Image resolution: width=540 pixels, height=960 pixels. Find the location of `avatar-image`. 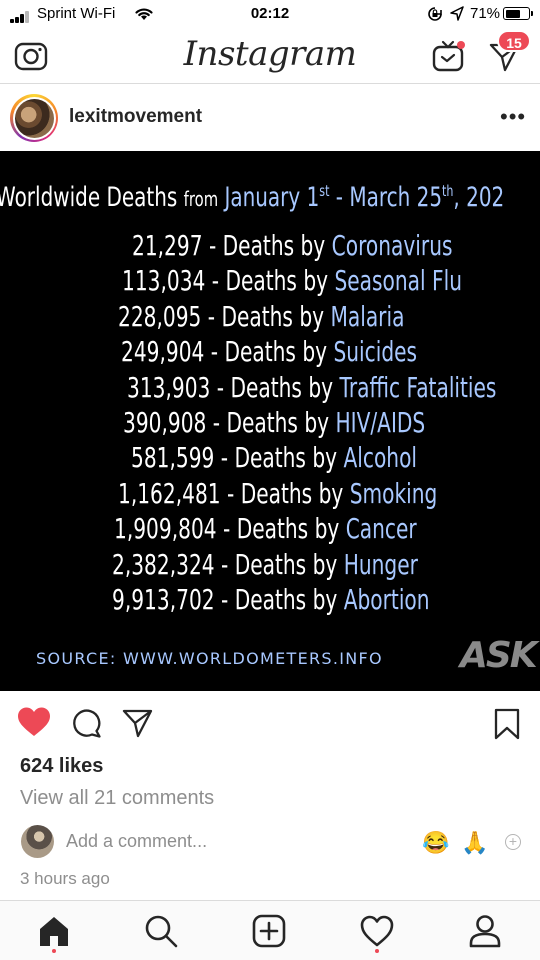

avatar-image is located at coordinates (34, 118).